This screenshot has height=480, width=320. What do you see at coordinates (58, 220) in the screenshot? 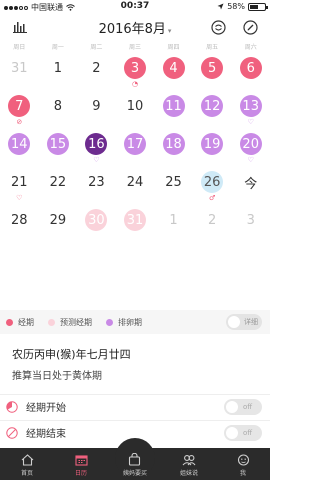
I see `day-number: 29` at bounding box center [58, 220].